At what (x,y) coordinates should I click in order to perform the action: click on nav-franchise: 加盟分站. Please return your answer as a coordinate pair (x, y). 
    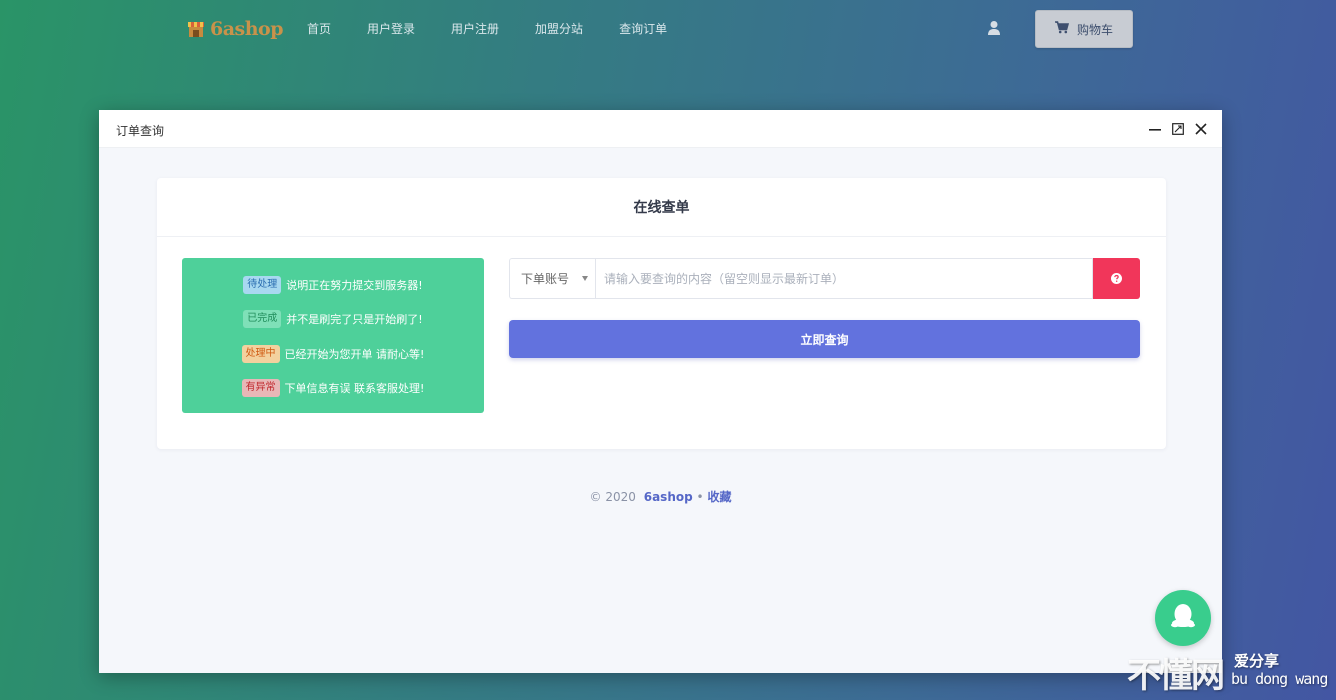
    Looking at the image, I should click on (559, 28).